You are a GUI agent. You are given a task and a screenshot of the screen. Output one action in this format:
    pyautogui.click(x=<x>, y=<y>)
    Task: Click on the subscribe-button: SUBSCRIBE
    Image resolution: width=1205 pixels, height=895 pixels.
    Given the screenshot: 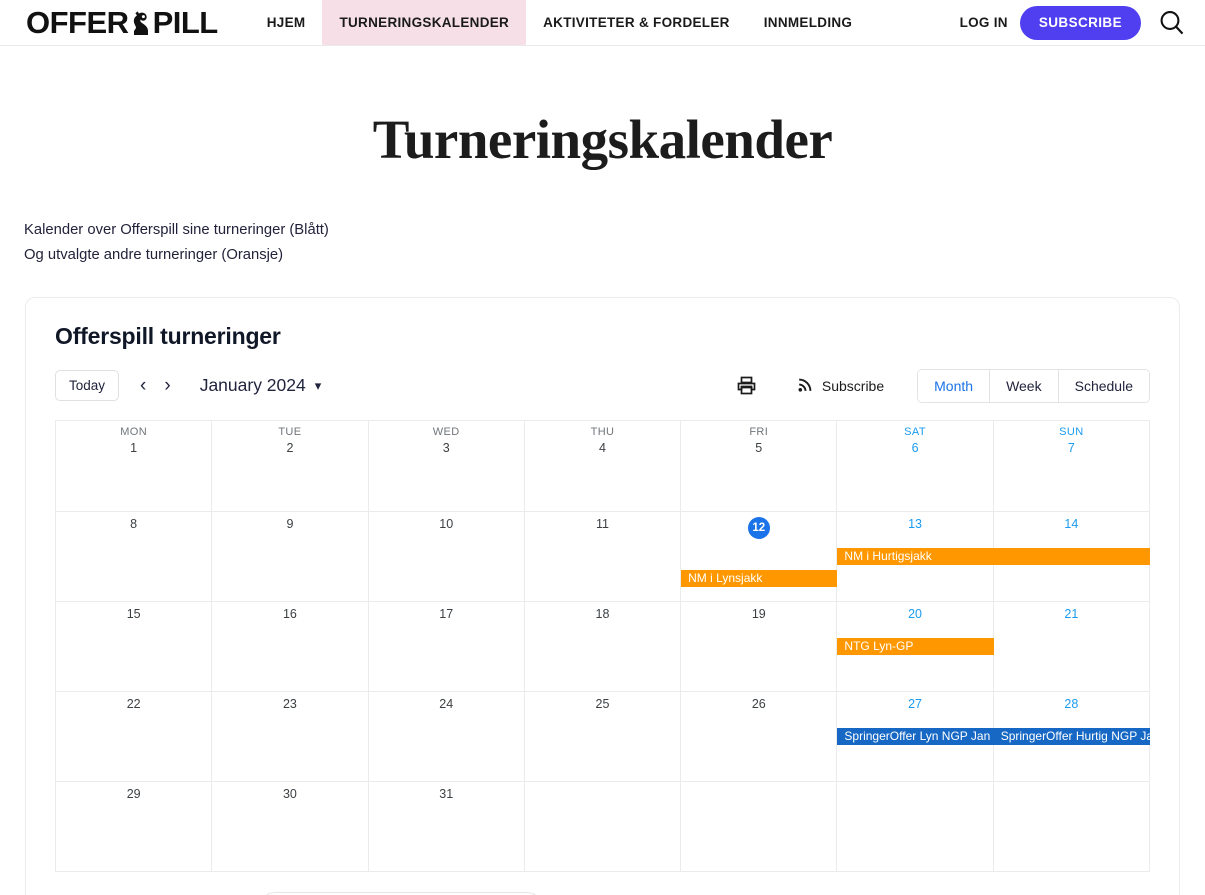 What is the action you would take?
    pyautogui.click(x=1080, y=22)
    